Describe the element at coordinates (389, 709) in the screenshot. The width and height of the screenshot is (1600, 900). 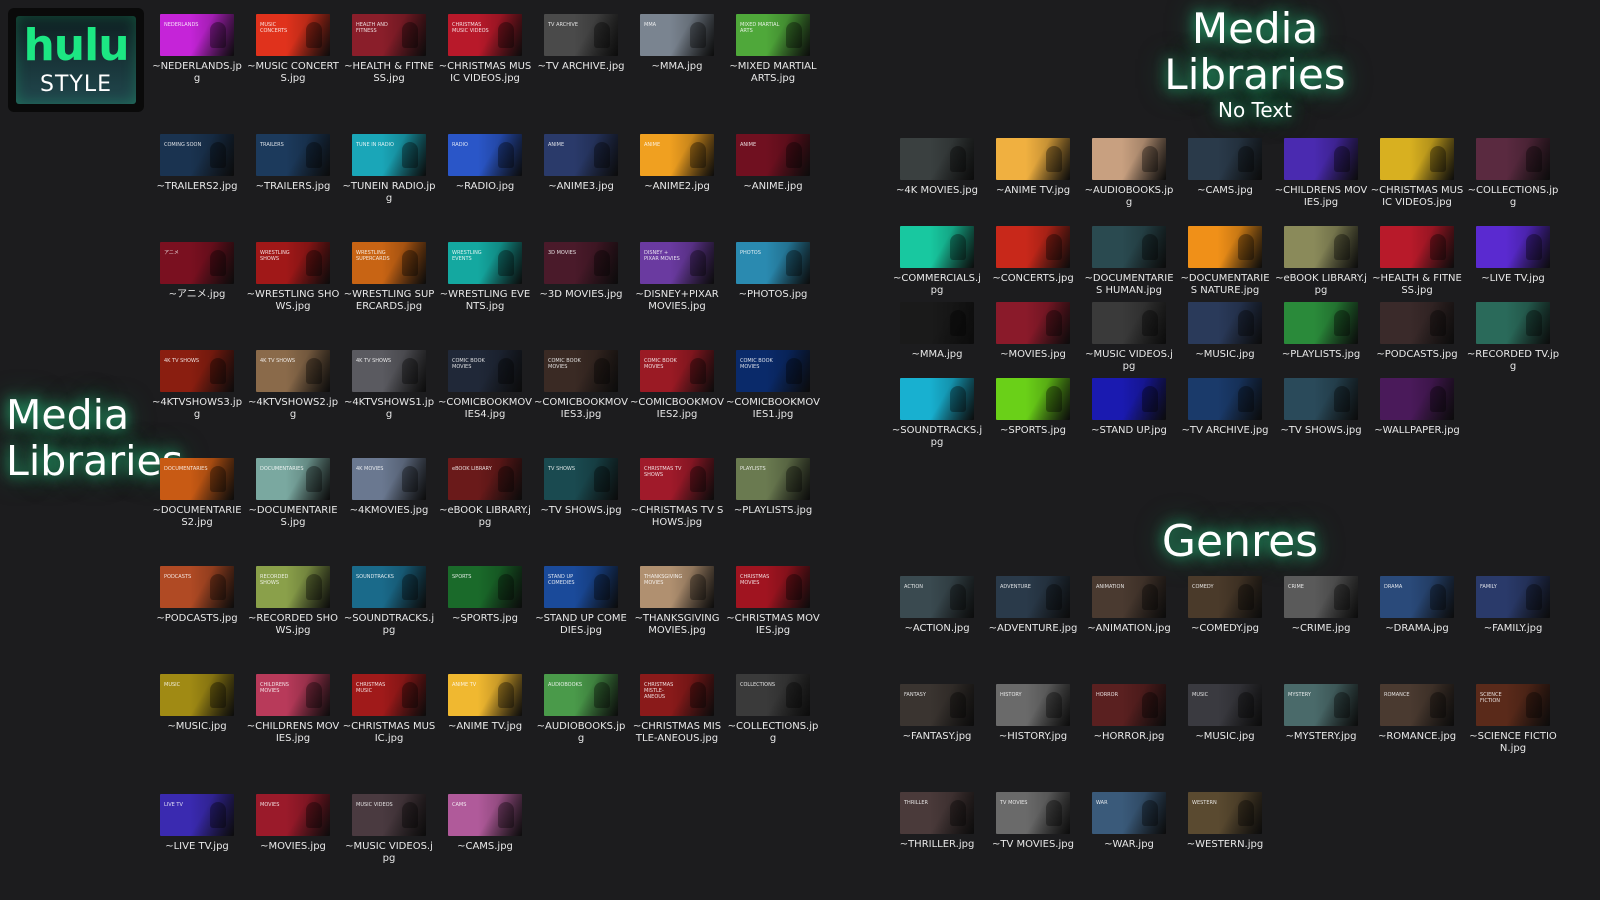
I see `file-tile: CHRISTMAS MUSIC ~CHRISTMAS MUSIC.jpg` at that location.